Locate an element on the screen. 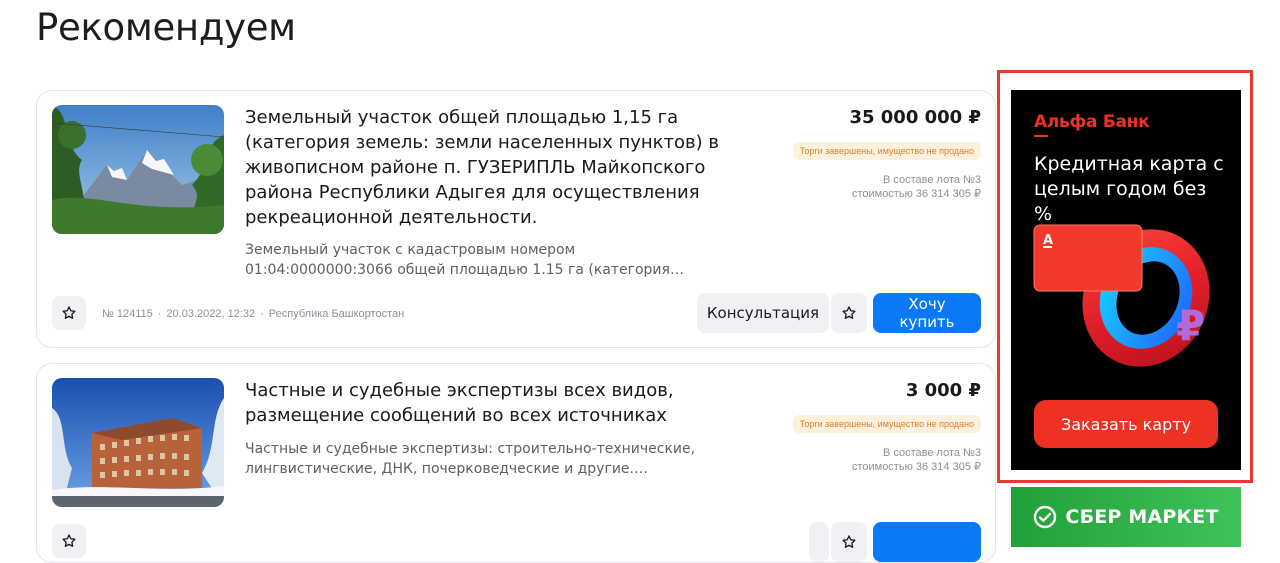 The image size is (1280, 563). ad2-brand: СБЕР МАРКЕТ is located at coordinates (1142, 517).